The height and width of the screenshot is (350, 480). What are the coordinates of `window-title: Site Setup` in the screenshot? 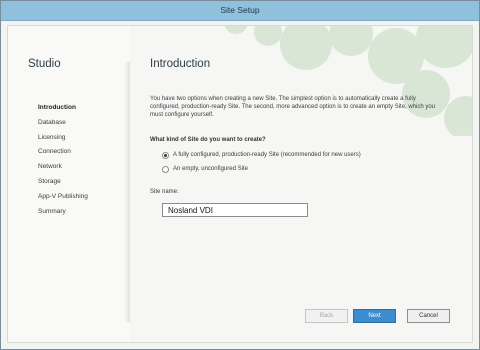 It's located at (240, 10).